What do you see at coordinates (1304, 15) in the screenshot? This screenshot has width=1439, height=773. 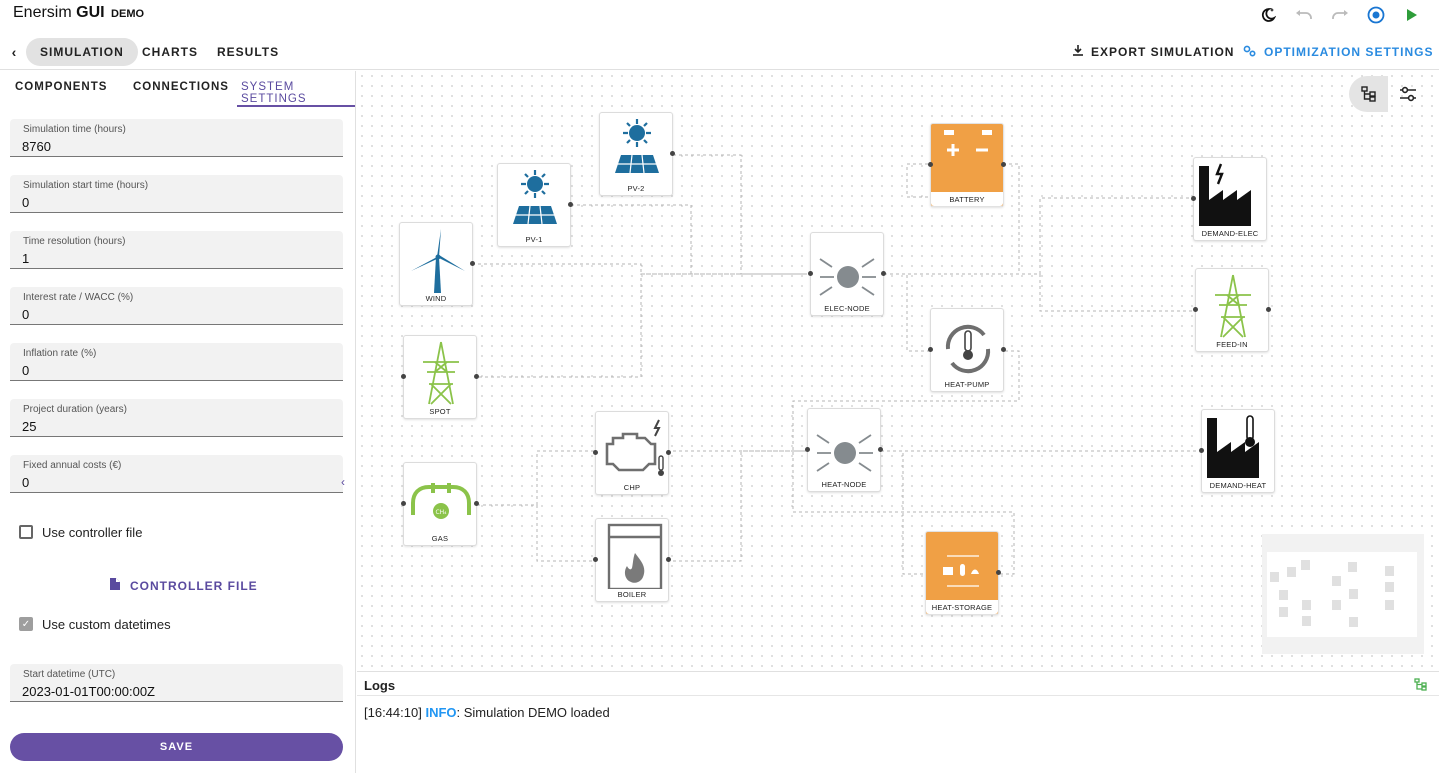 I see `undo-icon` at bounding box center [1304, 15].